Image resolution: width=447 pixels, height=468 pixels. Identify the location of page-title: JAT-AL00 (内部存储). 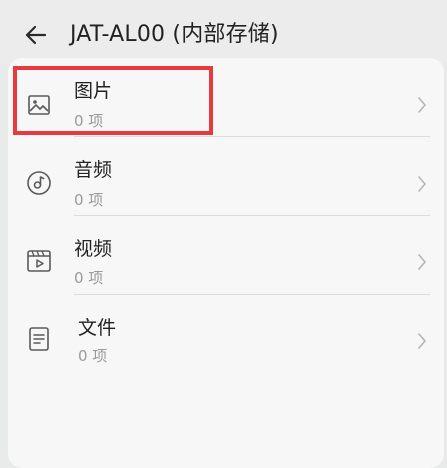
(174, 34).